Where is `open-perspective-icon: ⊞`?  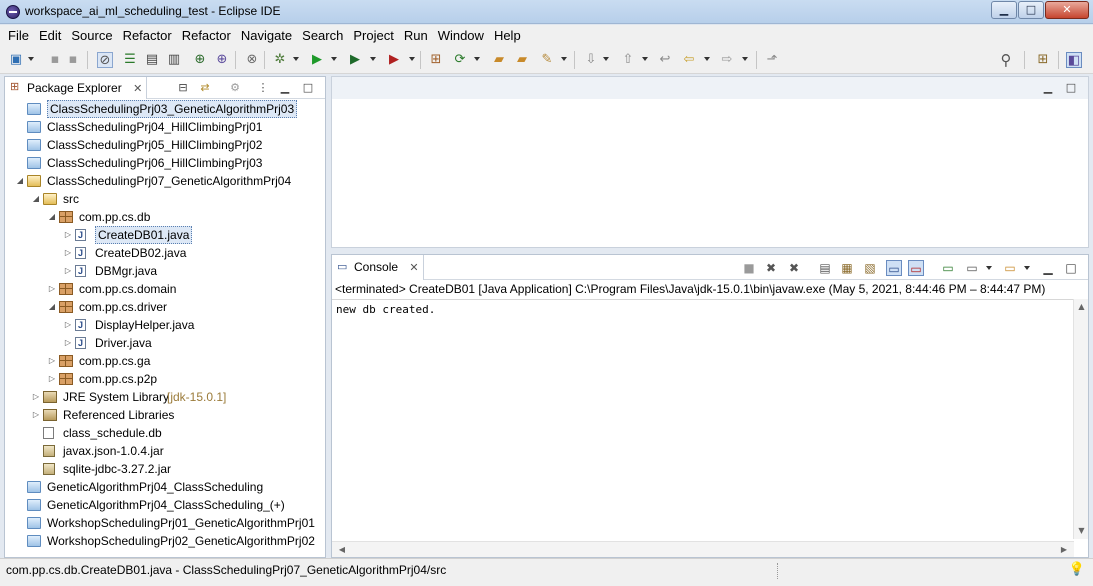 open-perspective-icon: ⊞ is located at coordinates (1043, 60).